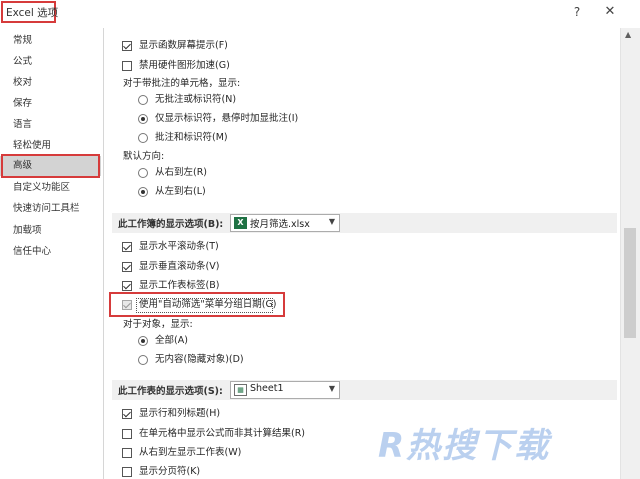 The image size is (640, 479). Describe the element at coordinates (127, 472) in the screenshot. I see `show-page-breaks-checkbox` at that location.